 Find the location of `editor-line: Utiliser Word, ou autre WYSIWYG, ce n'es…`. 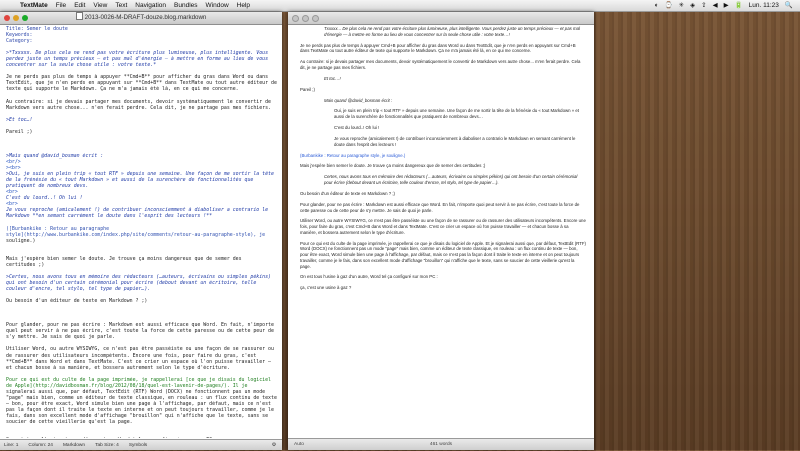

editor-line: Utiliser Word, ou autre WYSIWYG, ce n'es… is located at coordinates (144, 349).